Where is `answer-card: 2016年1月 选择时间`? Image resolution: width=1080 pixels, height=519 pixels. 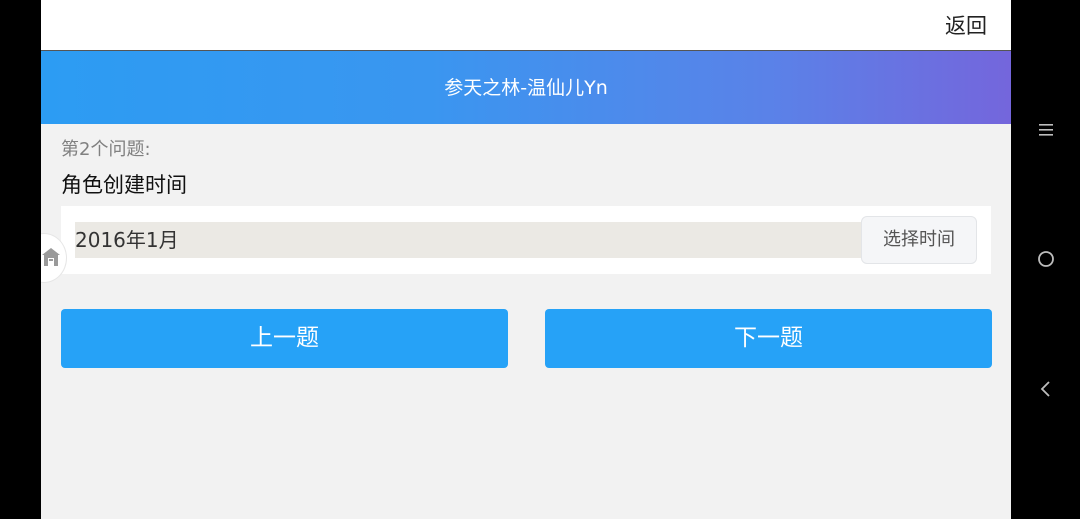
answer-card: 2016年1月 选择时间 is located at coordinates (526, 240).